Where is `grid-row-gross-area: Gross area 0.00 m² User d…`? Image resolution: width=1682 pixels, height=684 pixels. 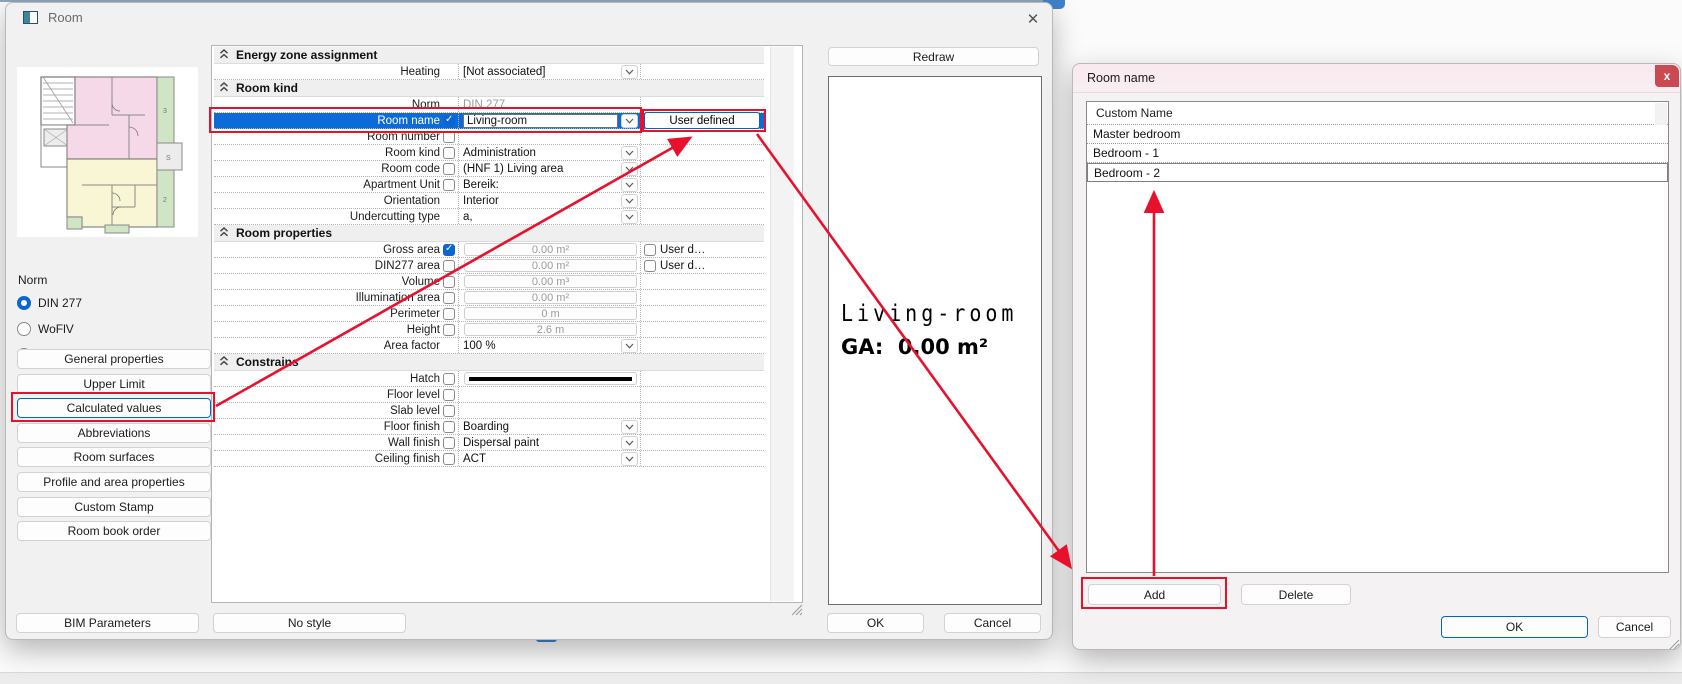 grid-row-gross-area: Gross area 0.00 m² User d… is located at coordinates (489, 250).